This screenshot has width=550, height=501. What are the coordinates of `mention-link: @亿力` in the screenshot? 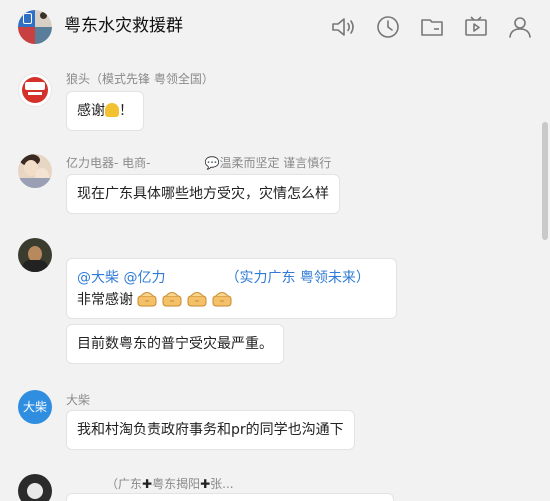 It's located at (144, 278).